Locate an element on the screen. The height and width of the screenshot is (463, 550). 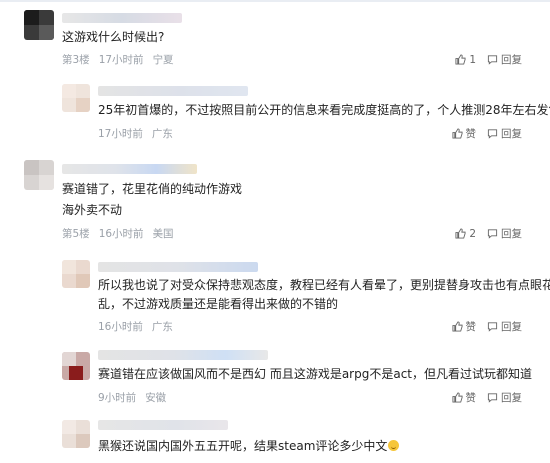
comment-meta: 17小时前 广东 is located at coordinates (140, 133).